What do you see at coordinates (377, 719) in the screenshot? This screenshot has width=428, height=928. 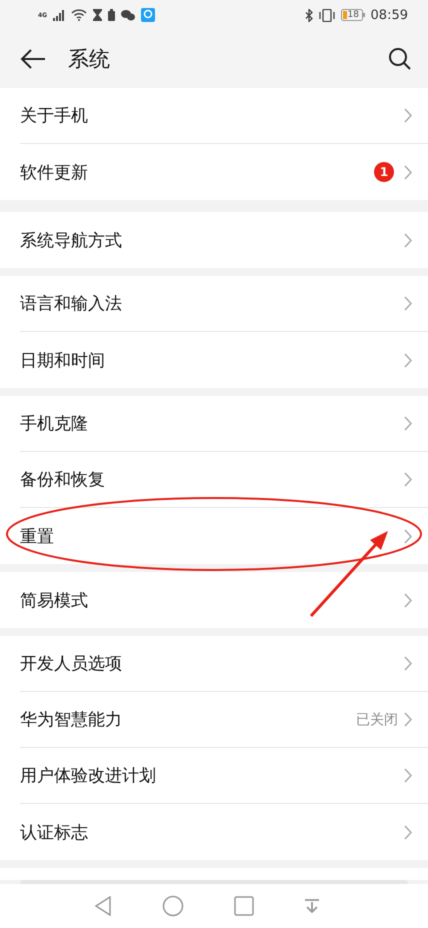 I see `status-value: 已关闭` at bounding box center [377, 719].